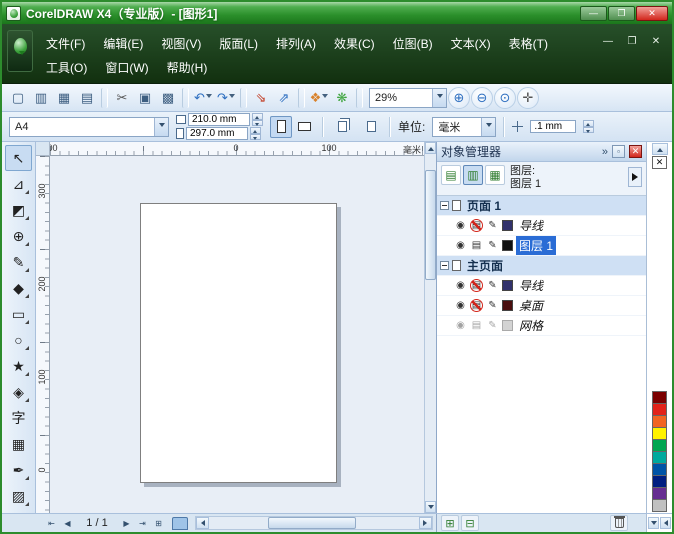 The height and width of the screenshot is (534, 674). What do you see at coordinates (18, 366) in the screenshot?
I see `polygon-tool: ★` at bounding box center [18, 366].